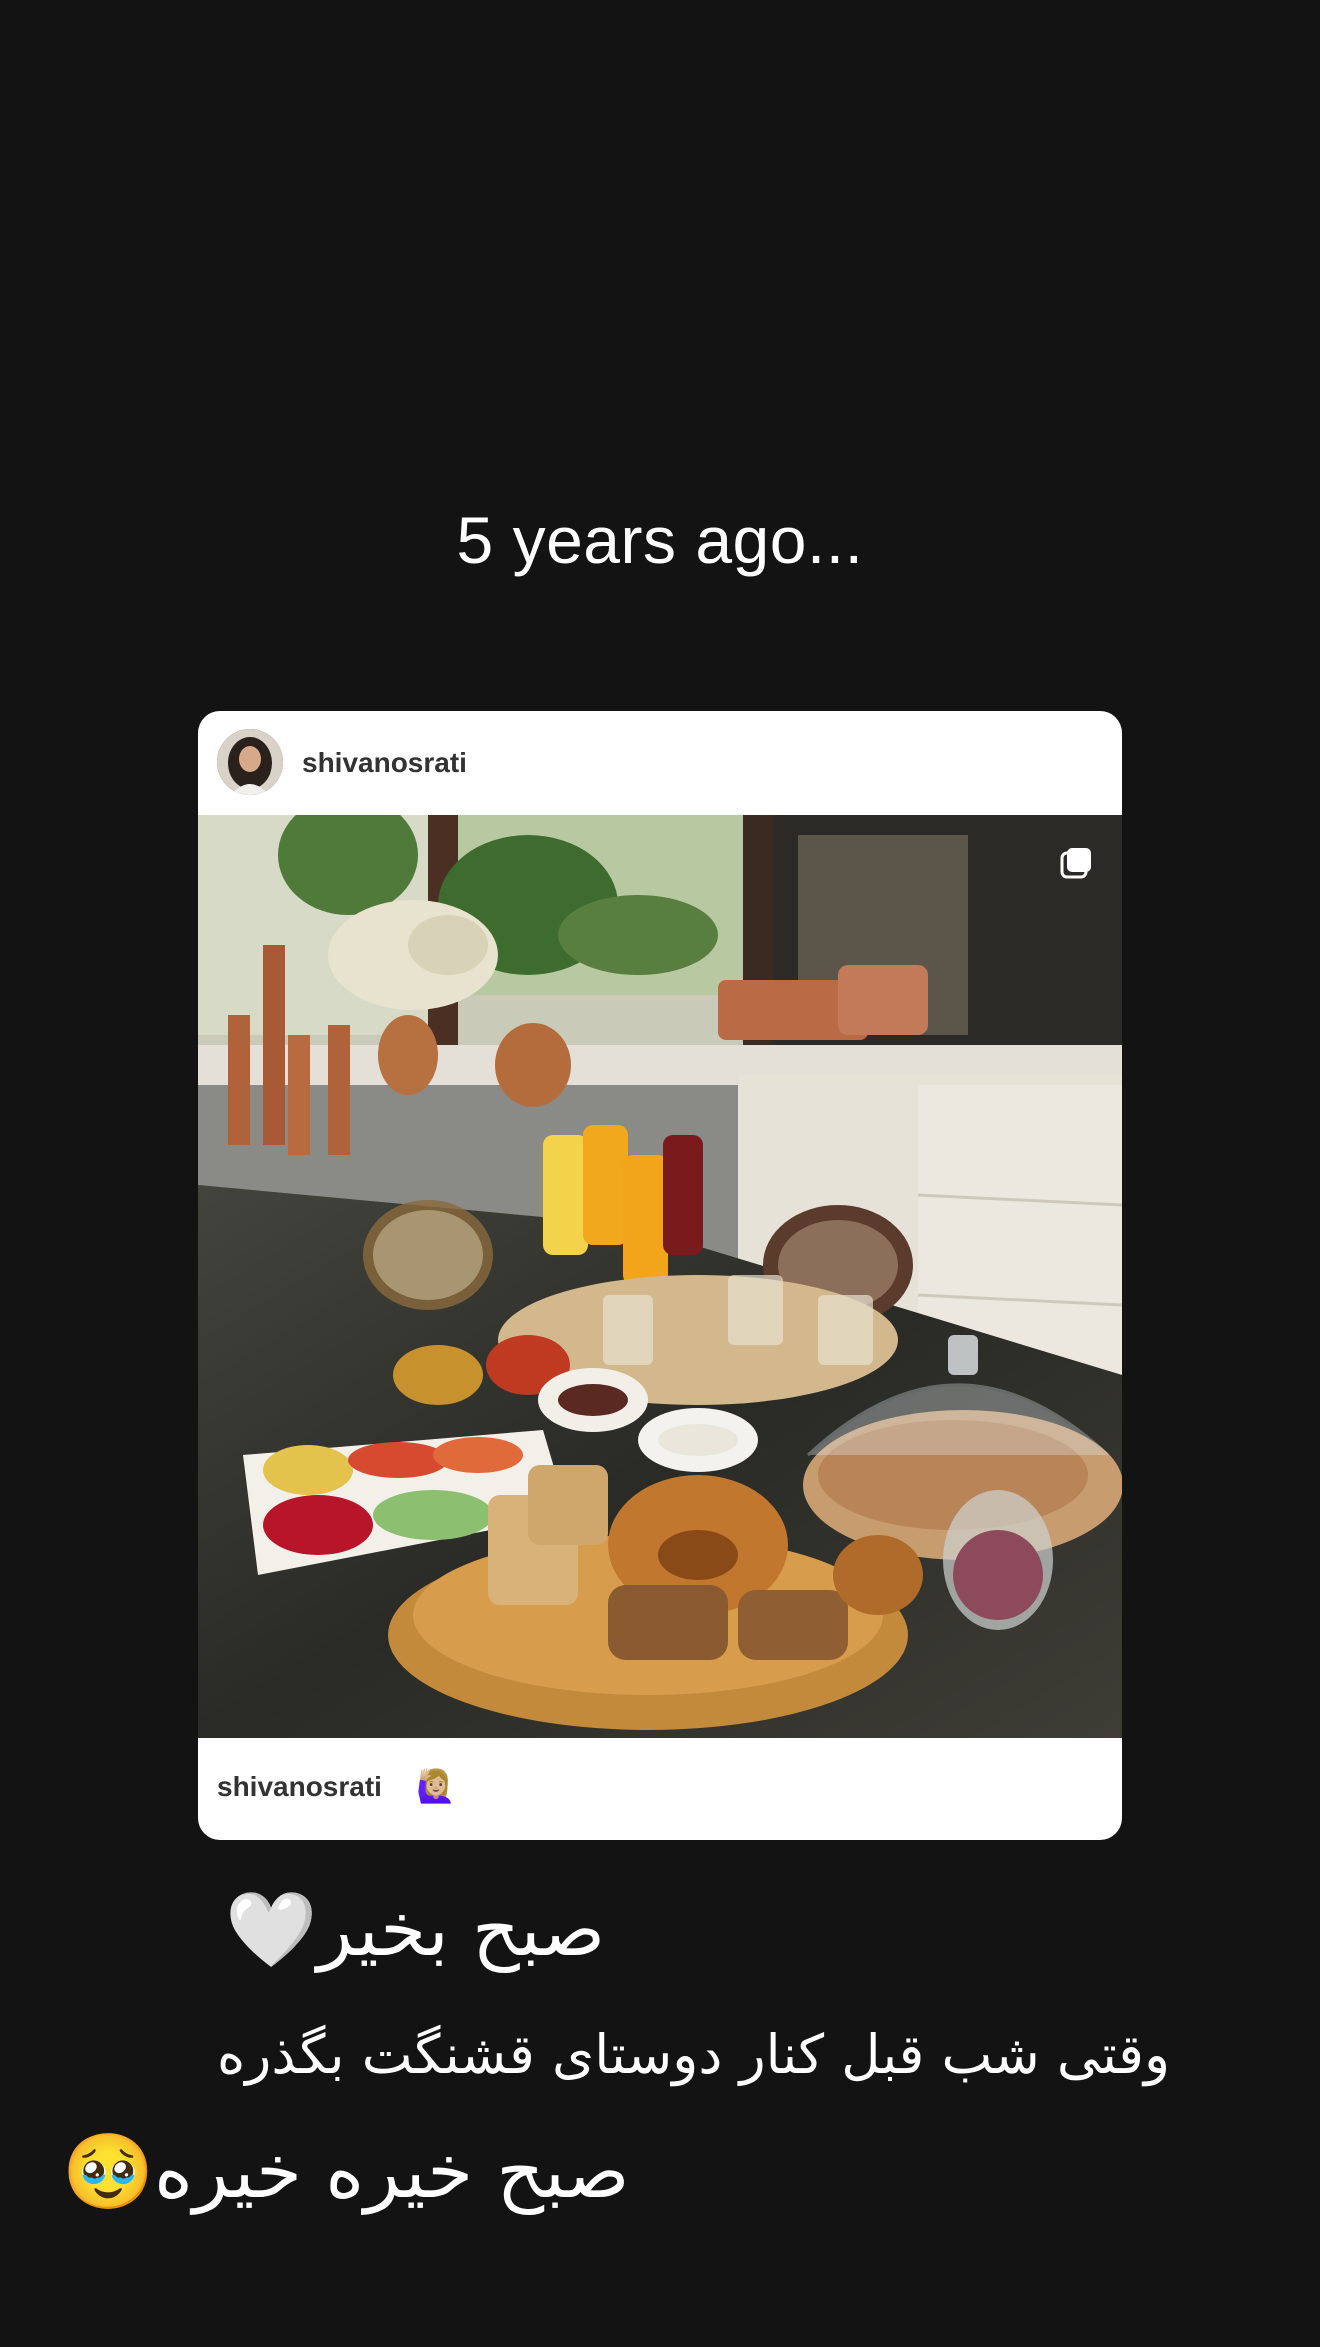  Describe the element at coordinates (384, 763) in the screenshot. I see `post-username: shivanosrati` at that location.